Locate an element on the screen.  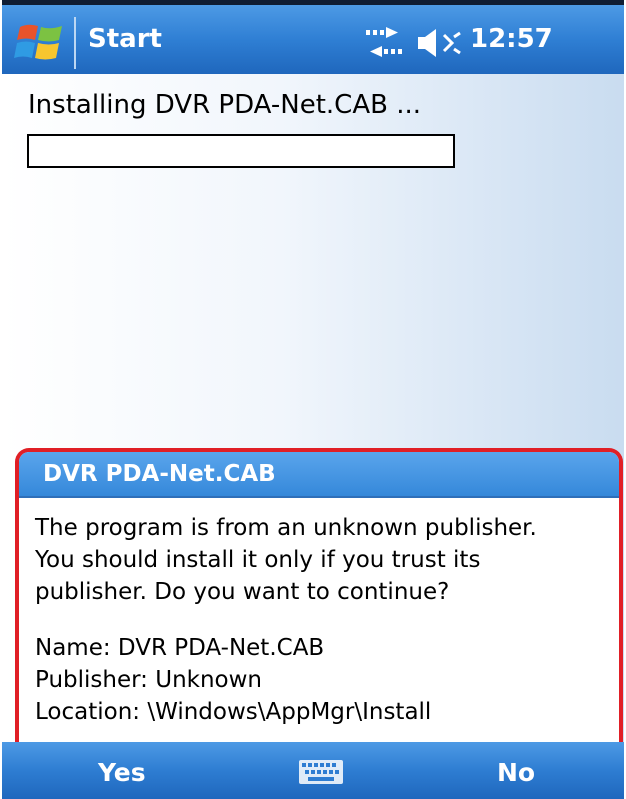
dialog-title: DVR PDA-Net.CAB is located at coordinates (159, 474).